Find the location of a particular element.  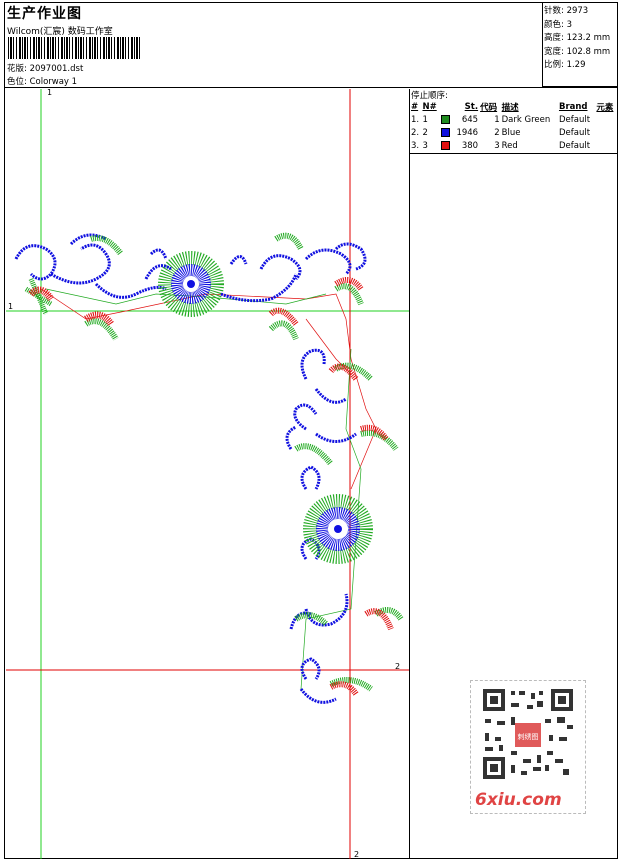

design-height: 高度: 123.2 mm is located at coordinates (577, 38).